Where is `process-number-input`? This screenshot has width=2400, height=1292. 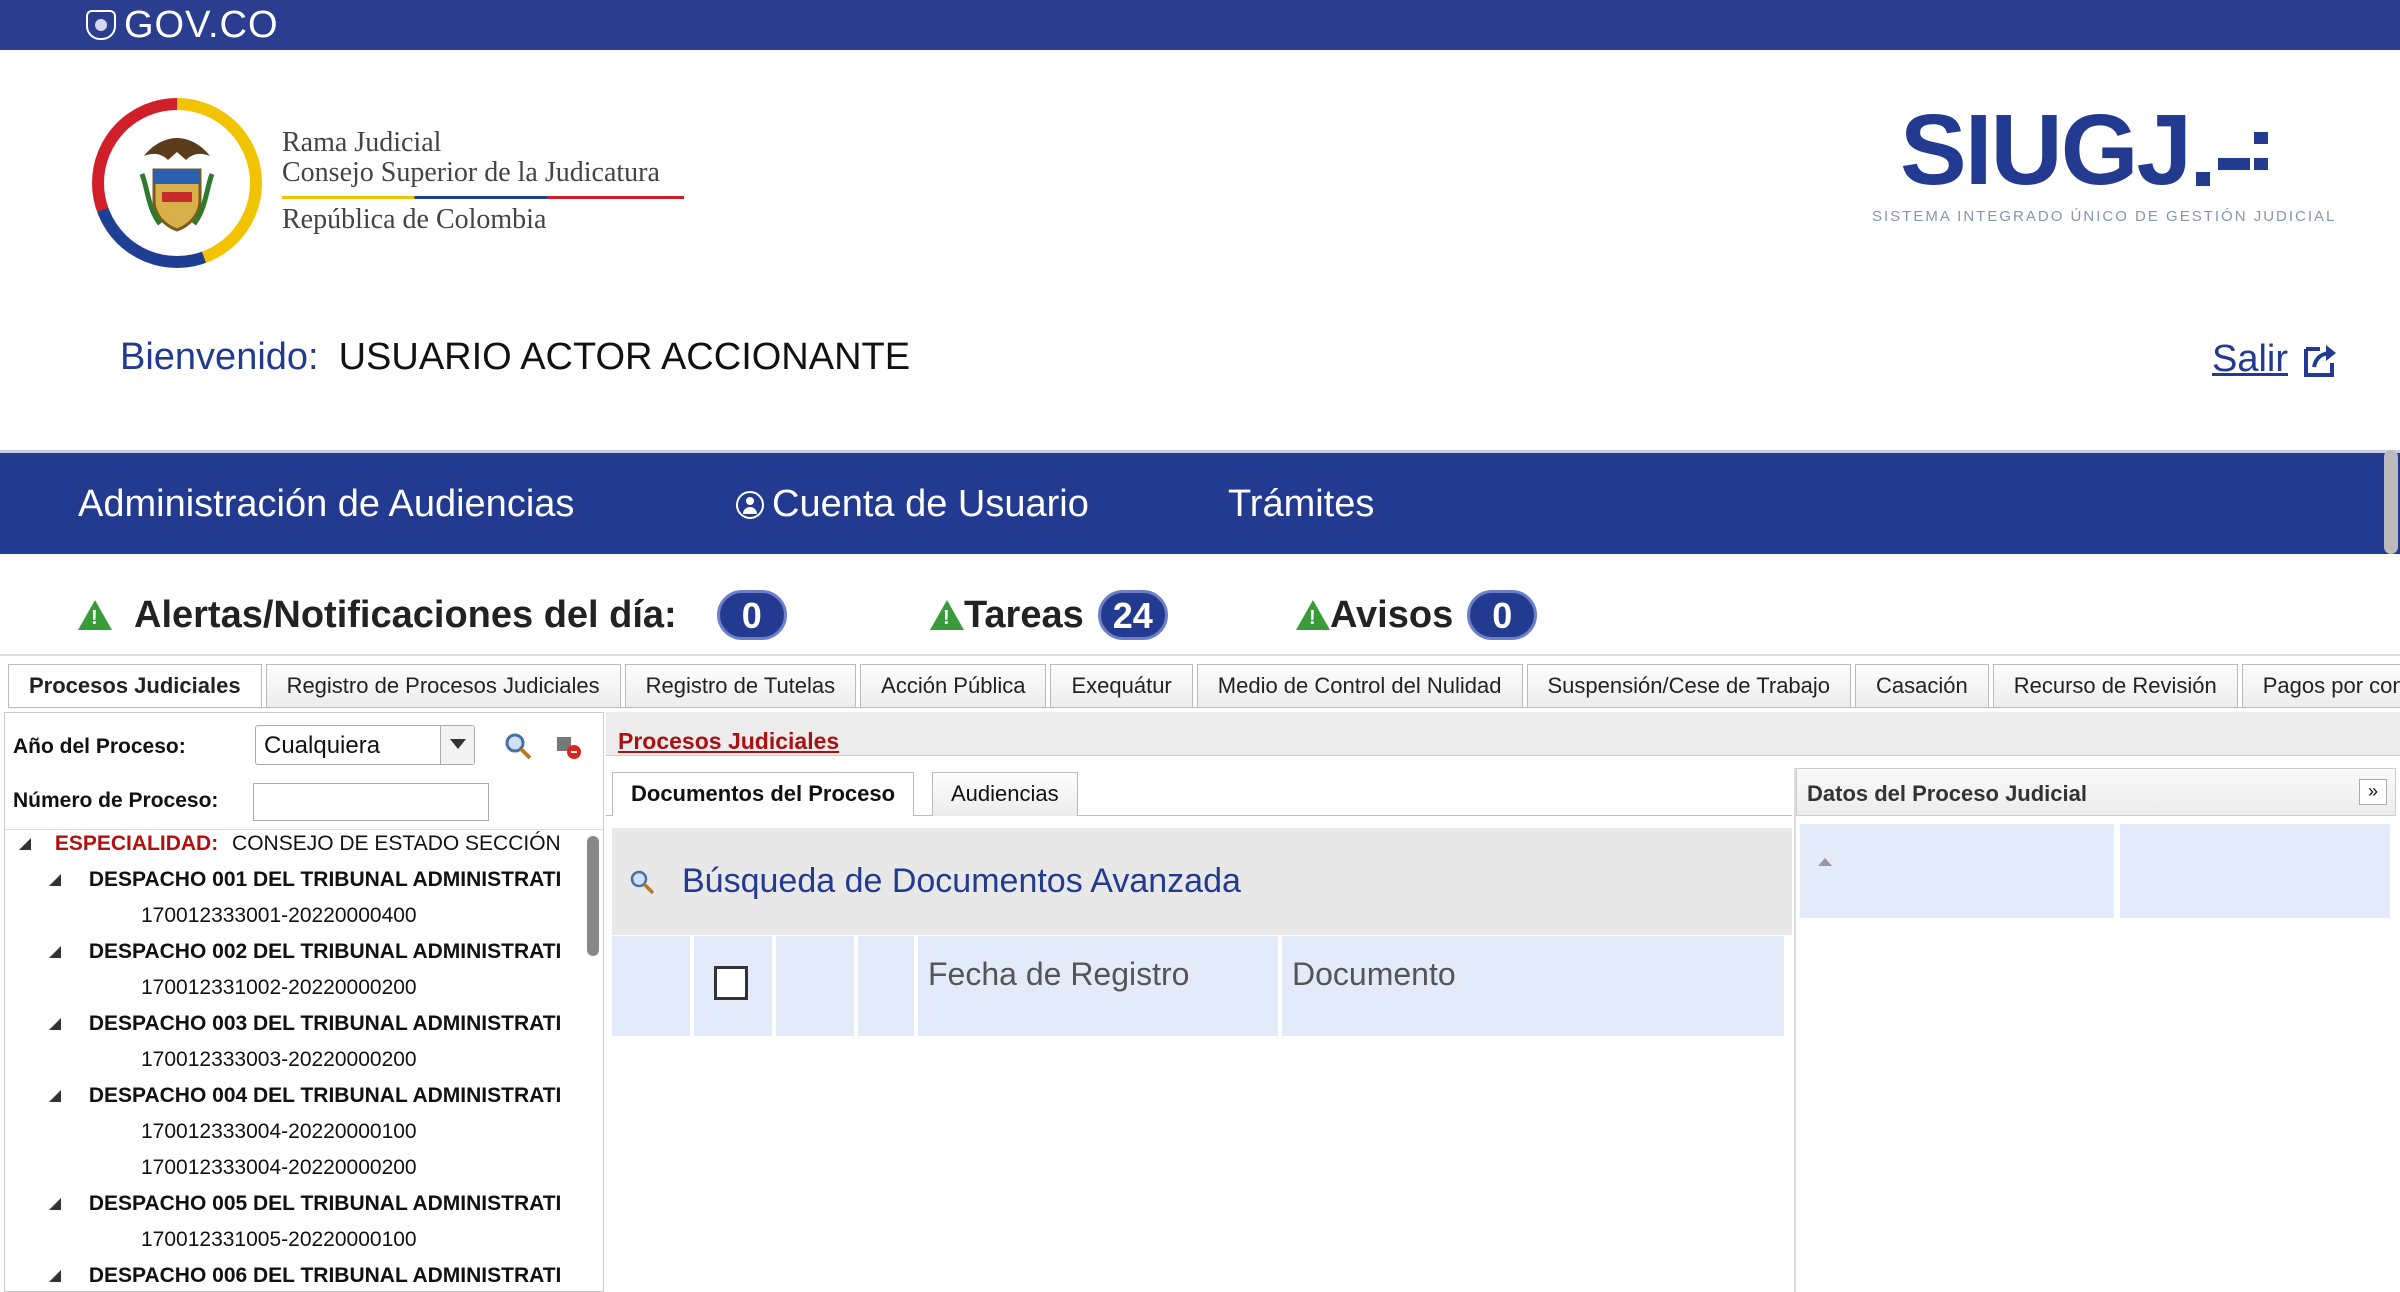
process-number-input is located at coordinates (371, 802).